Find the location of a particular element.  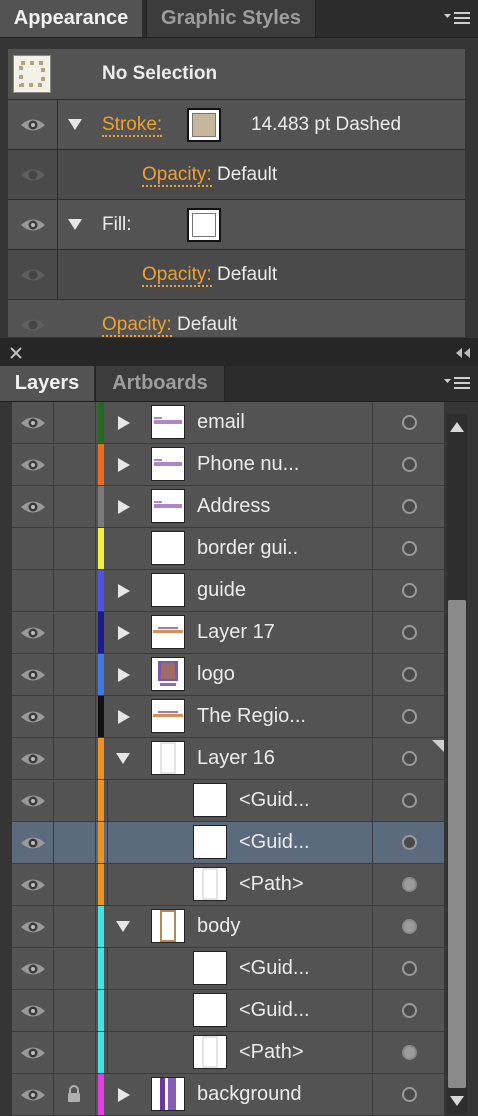

layer-row: Address is located at coordinates (228, 507).